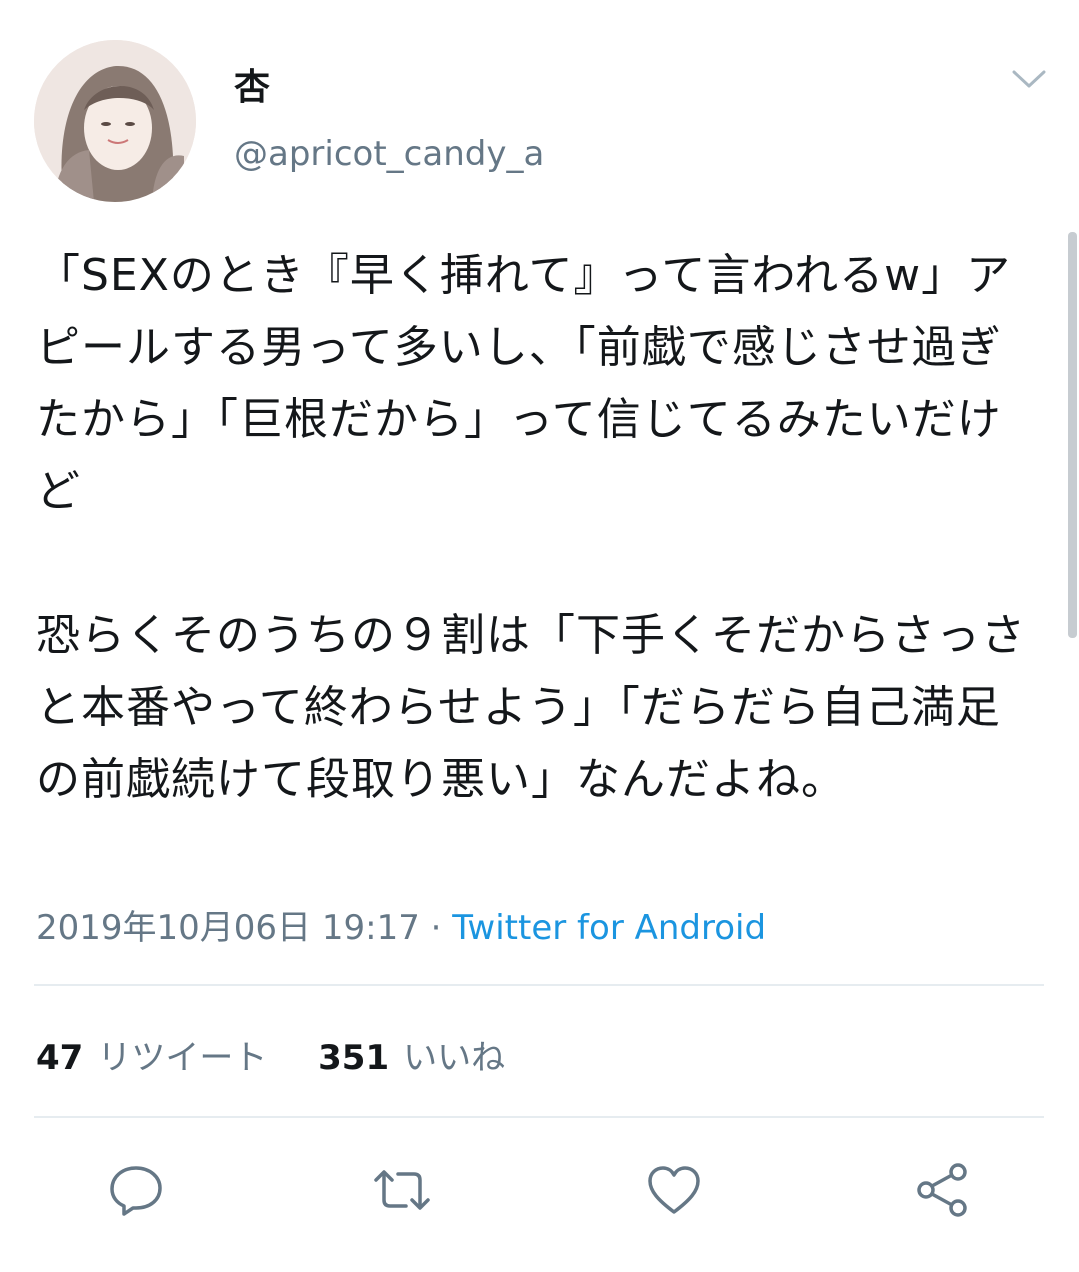  I want to click on display-name: 杏, so click(252, 84).